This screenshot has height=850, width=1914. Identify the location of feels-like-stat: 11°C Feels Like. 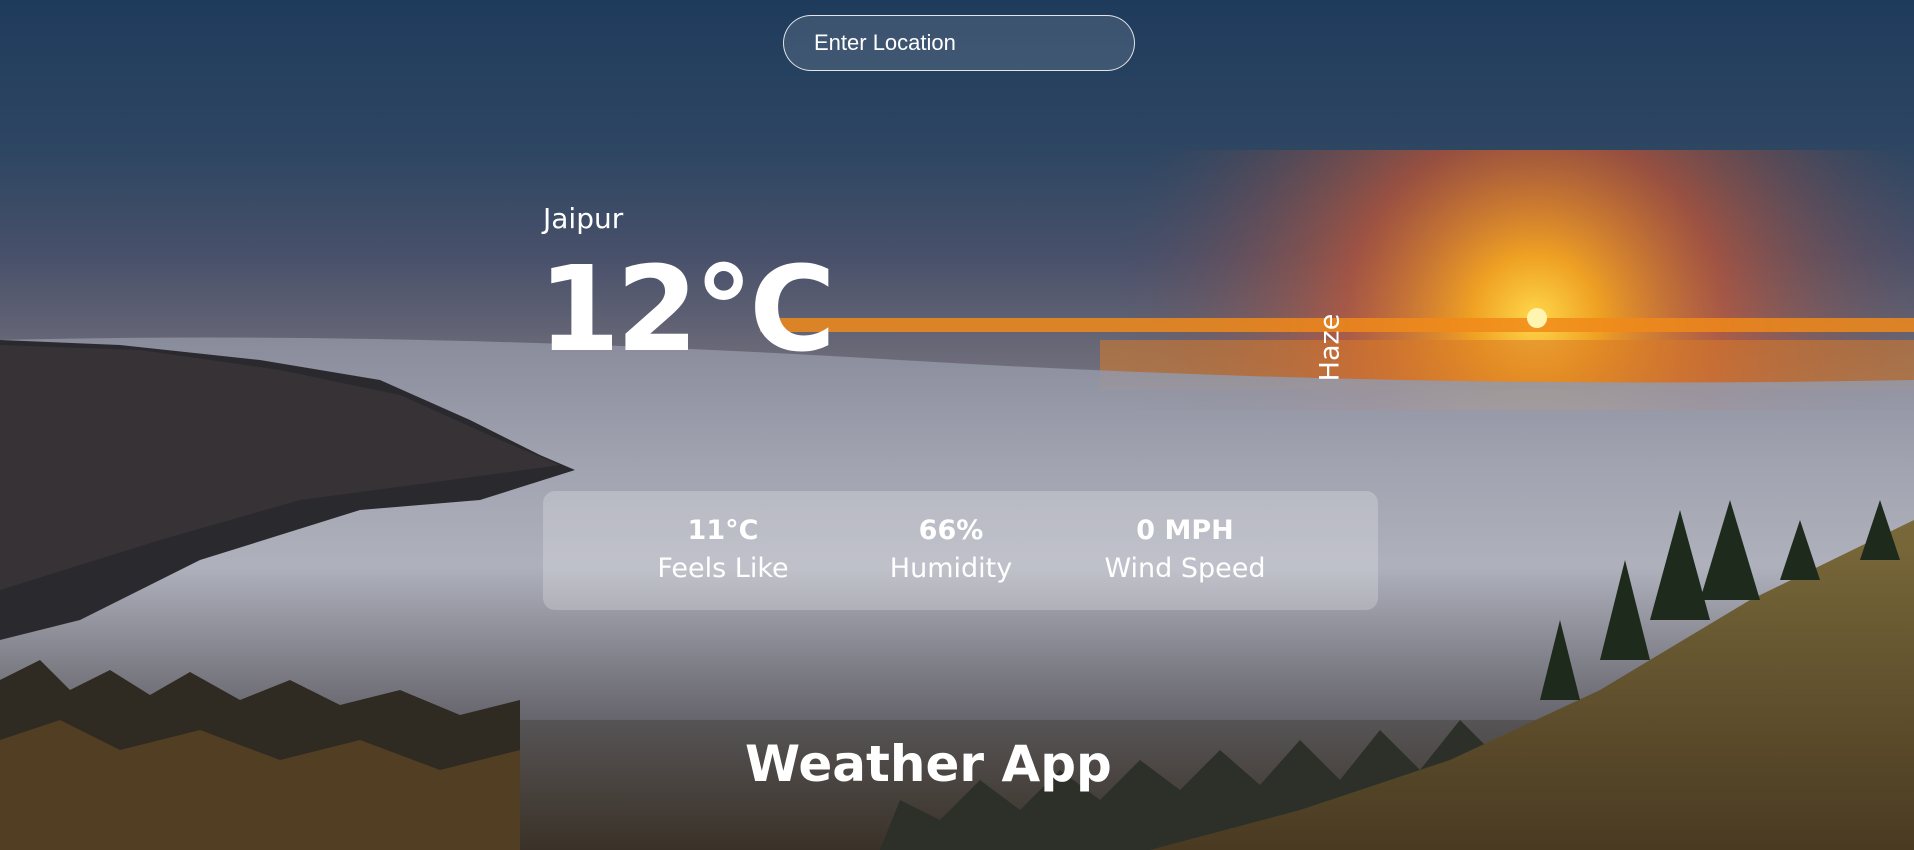
(723, 551).